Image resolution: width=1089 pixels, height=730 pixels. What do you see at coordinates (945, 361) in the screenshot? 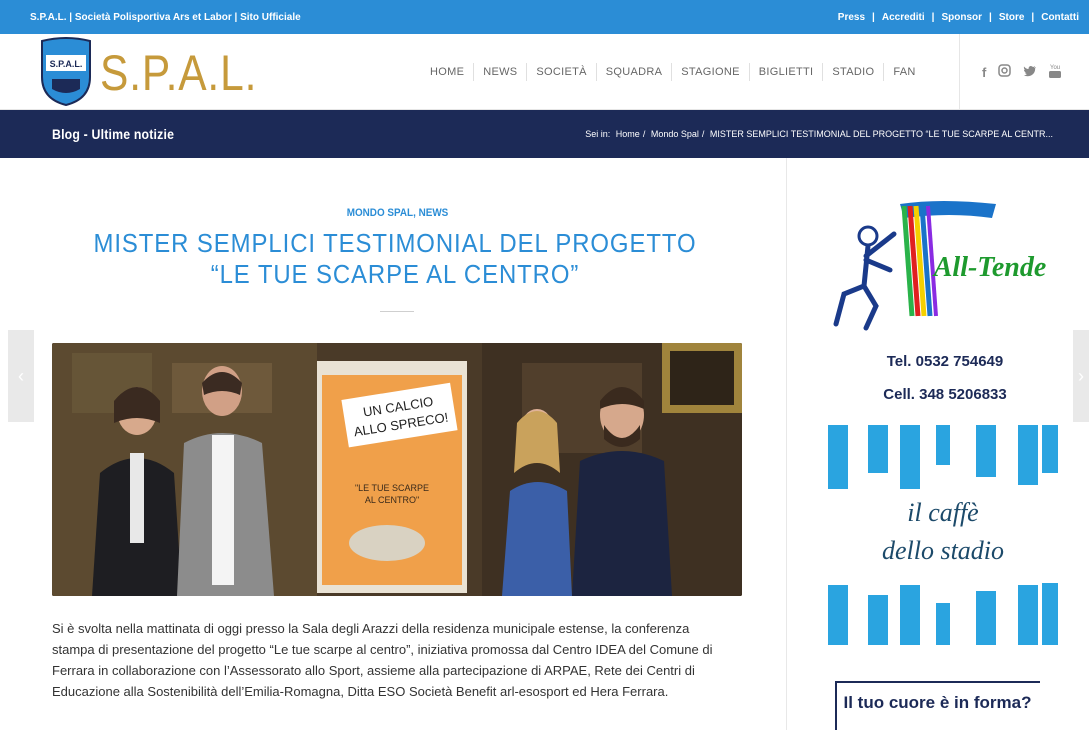
I see `all-tende-tel: Tel. 0532 754649` at bounding box center [945, 361].